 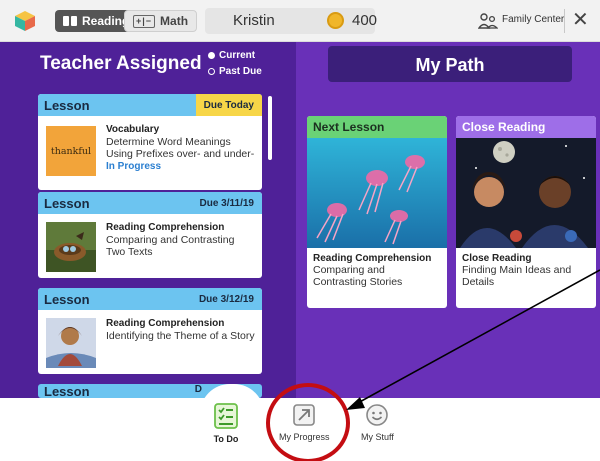 I want to click on annotation-arrow, so click(x=473, y=339).